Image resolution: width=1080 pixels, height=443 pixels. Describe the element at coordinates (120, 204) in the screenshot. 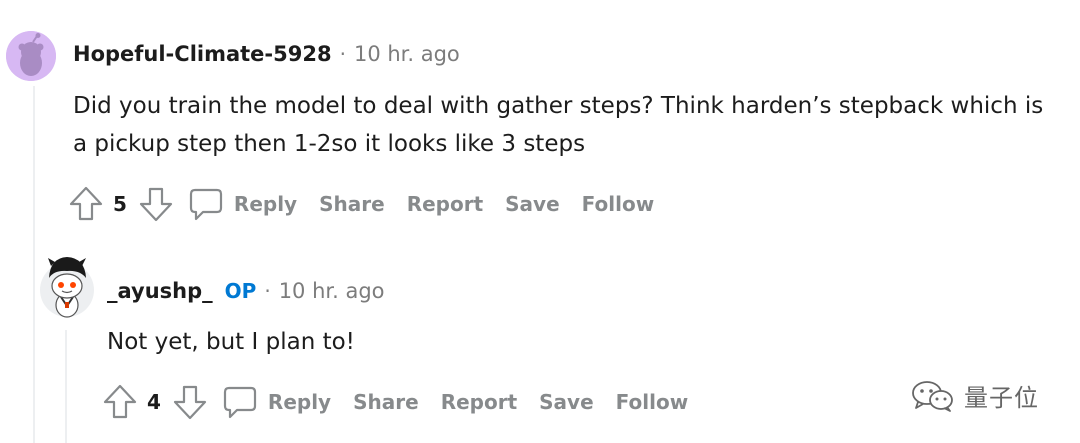

I see `vote-count: 5` at that location.